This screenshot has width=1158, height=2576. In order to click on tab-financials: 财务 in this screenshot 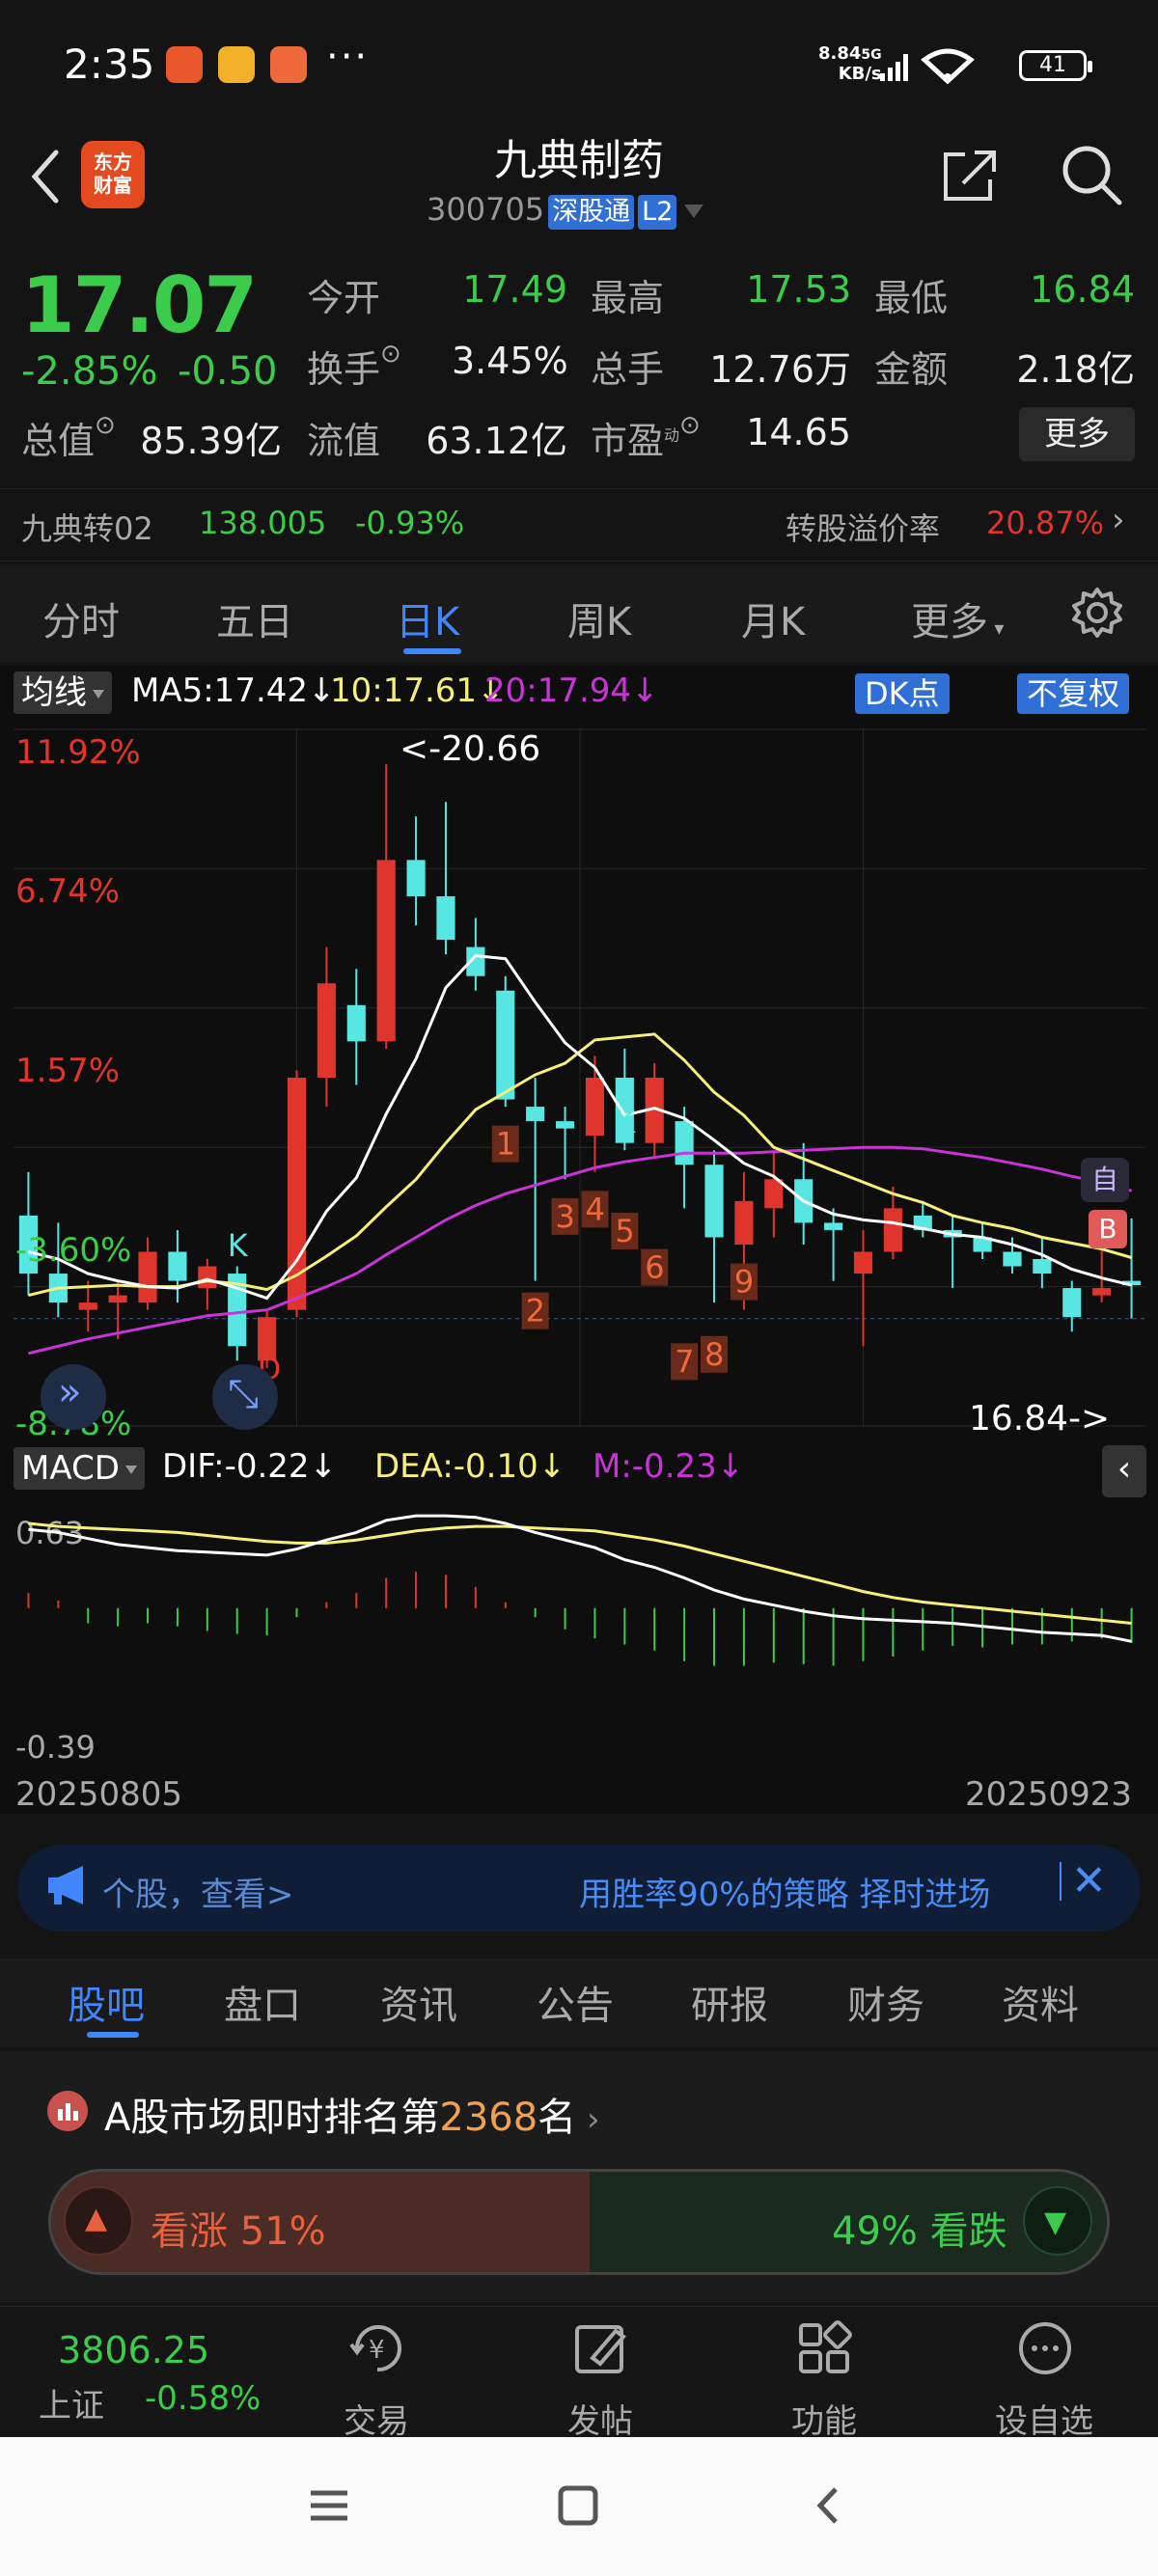, I will do `click(885, 2002)`.